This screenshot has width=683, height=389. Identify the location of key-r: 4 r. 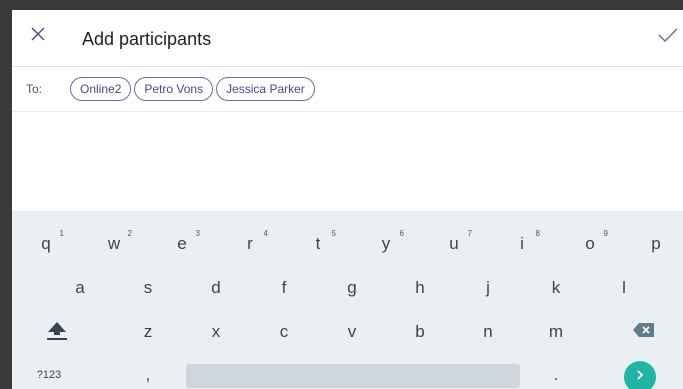
(250, 244).